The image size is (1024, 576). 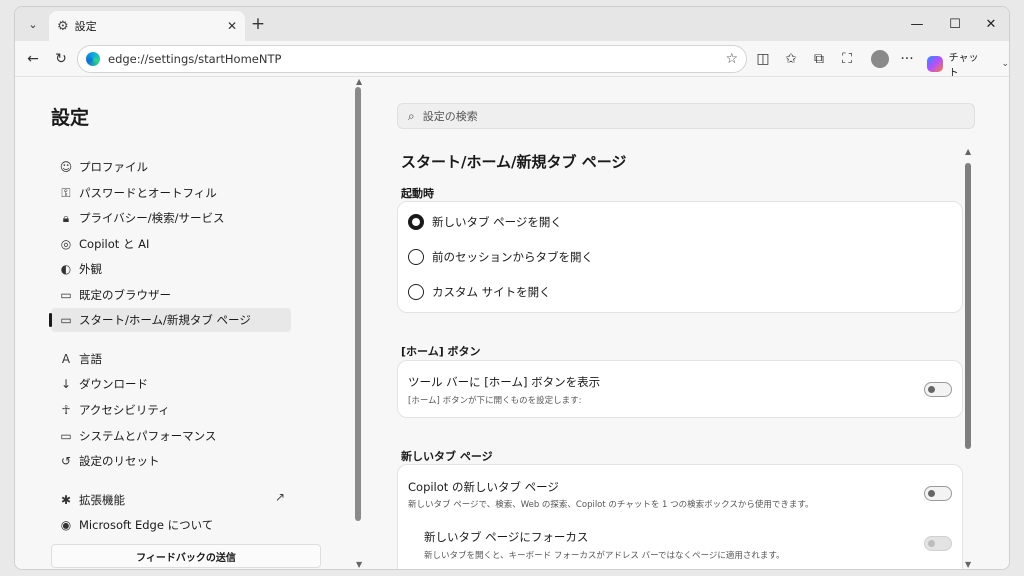 I want to click on sidebar-item-label: 外観, so click(x=90, y=269).